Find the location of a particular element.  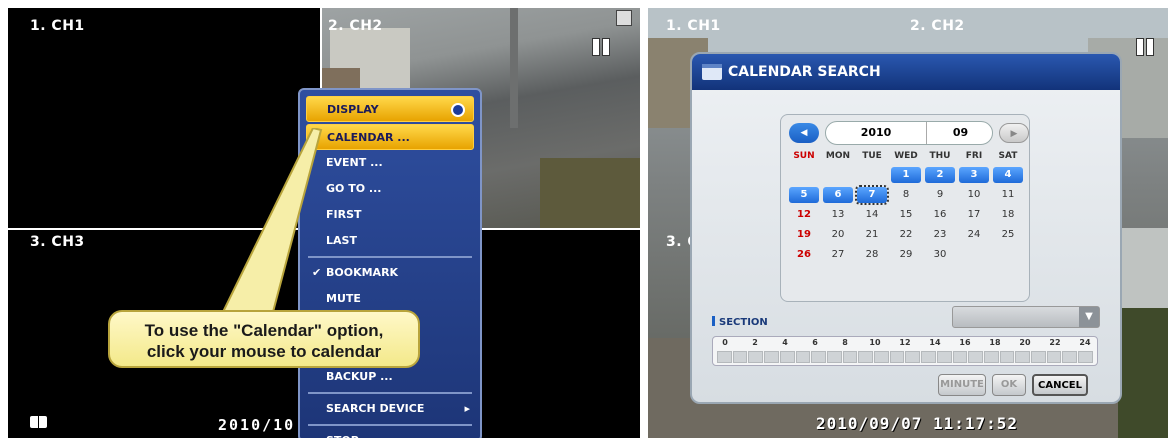

weekday-label: MON is located at coordinates (838, 156).